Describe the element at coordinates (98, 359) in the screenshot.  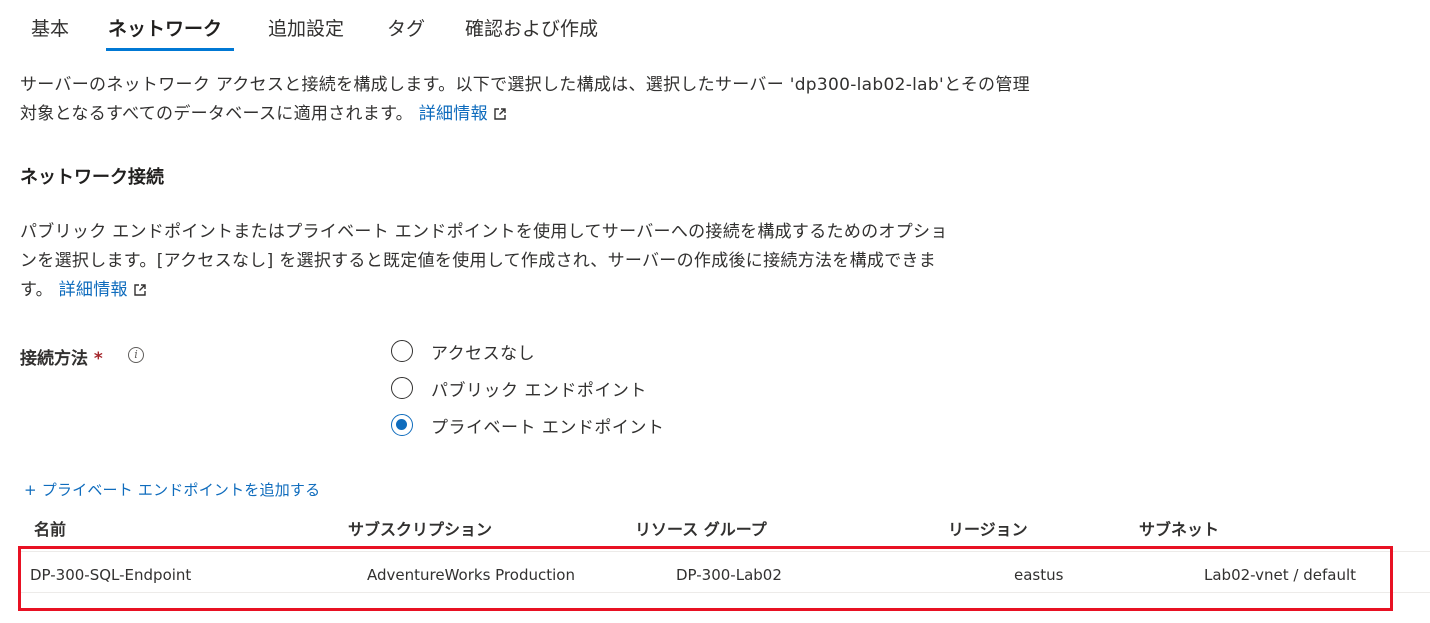
I see `required-indicator: *` at that location.